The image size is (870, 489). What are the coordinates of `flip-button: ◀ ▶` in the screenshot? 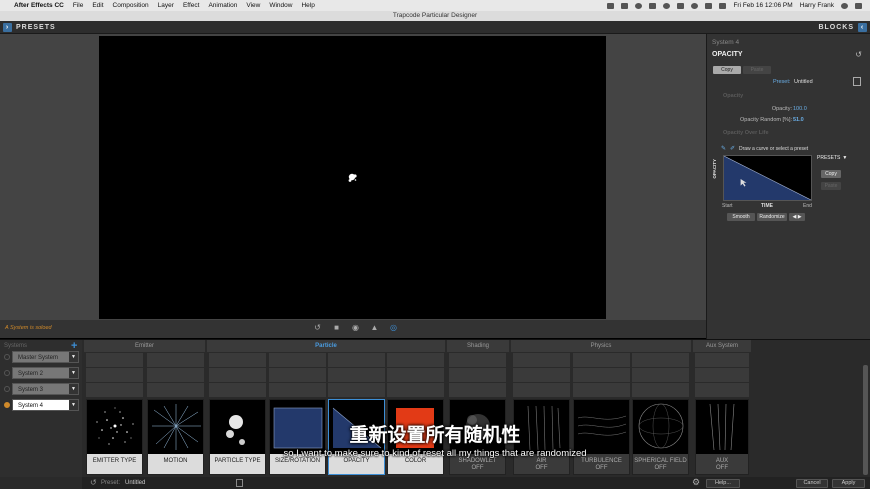 It's located at (797, 217).